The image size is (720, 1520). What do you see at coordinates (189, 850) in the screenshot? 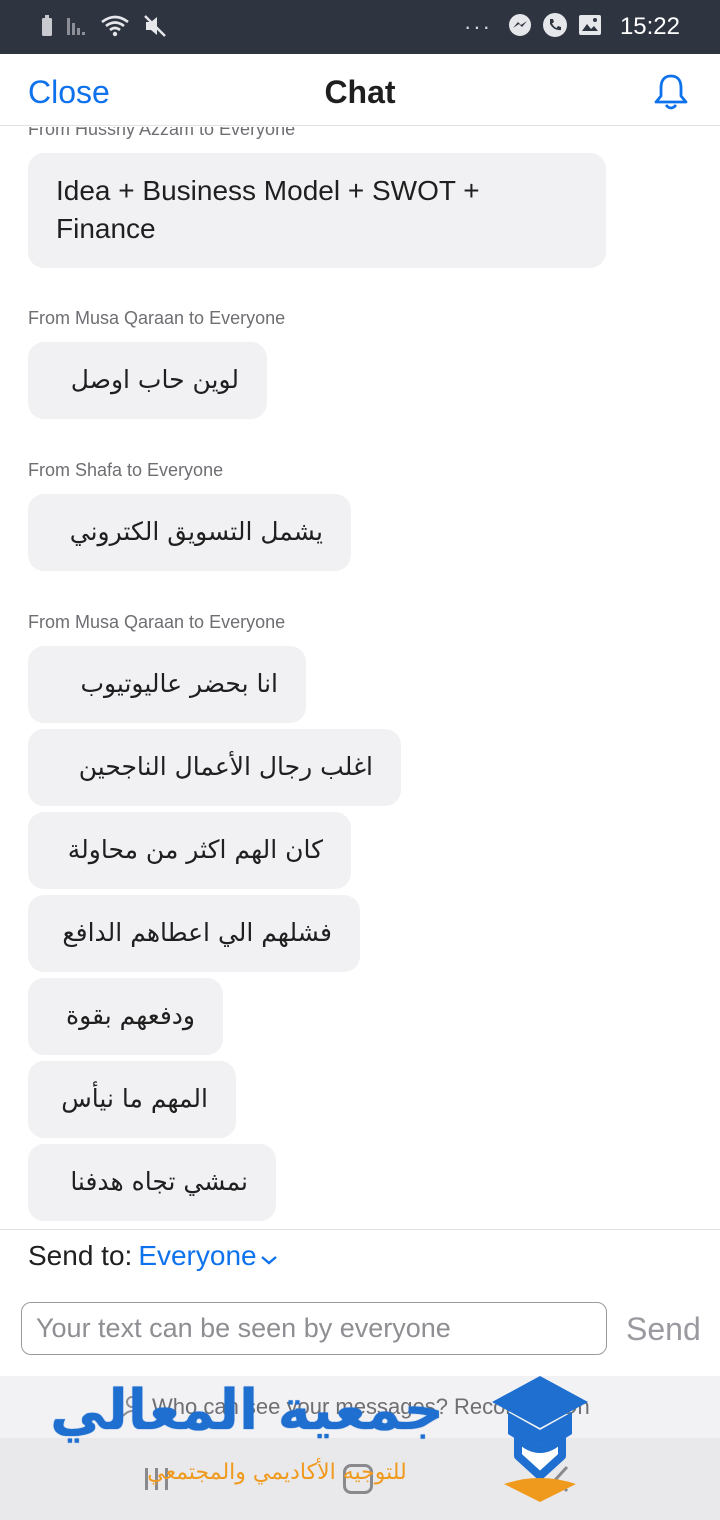
I see `message-bubble: كان الهم اكثر من محاولة` at bounding box center [189, 850].